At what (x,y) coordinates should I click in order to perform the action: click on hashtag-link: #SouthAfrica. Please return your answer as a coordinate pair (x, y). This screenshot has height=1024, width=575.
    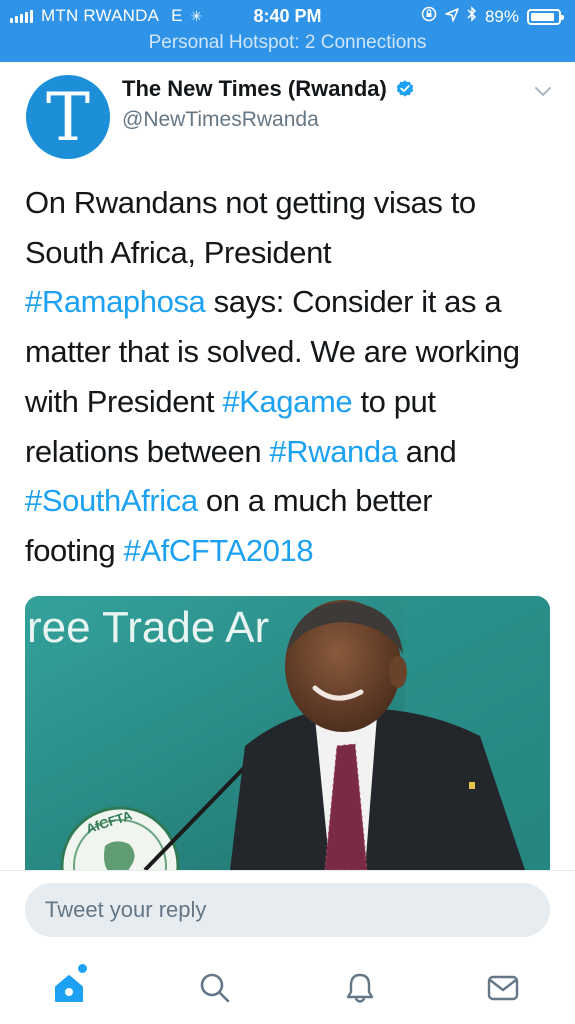
    Looking at the image, I should click on (111, 500).